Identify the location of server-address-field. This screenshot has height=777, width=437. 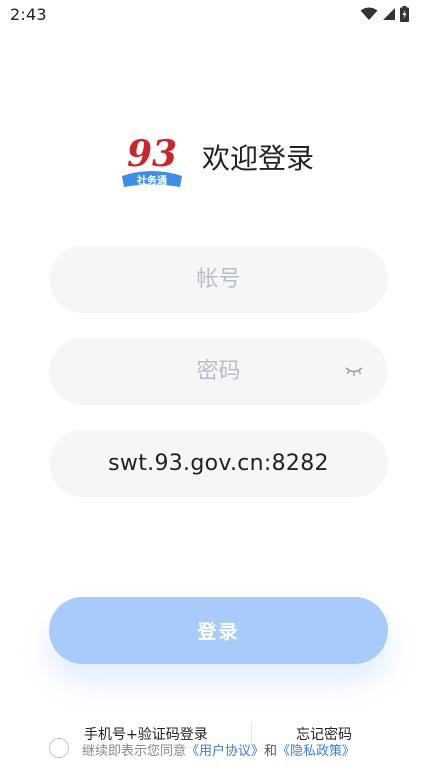
(218, 463).